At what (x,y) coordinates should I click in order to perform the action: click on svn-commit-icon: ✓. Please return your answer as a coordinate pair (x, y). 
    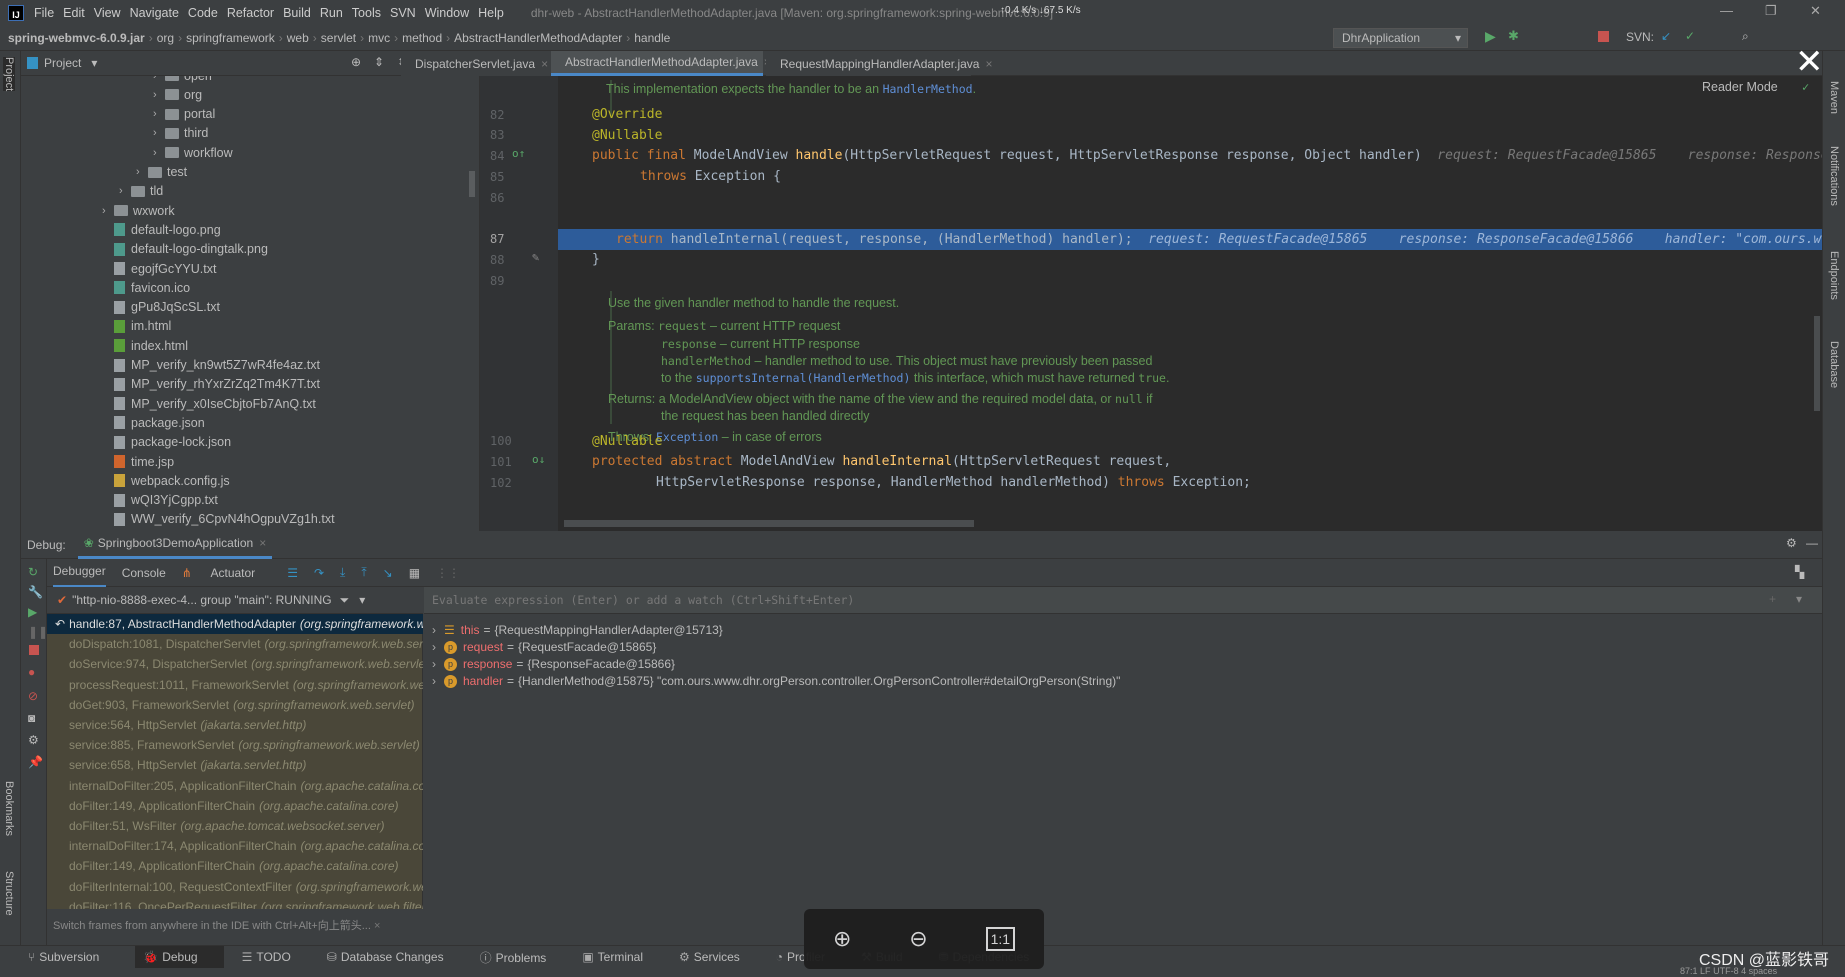
    Looking at the image, I should click on (1690, 36).